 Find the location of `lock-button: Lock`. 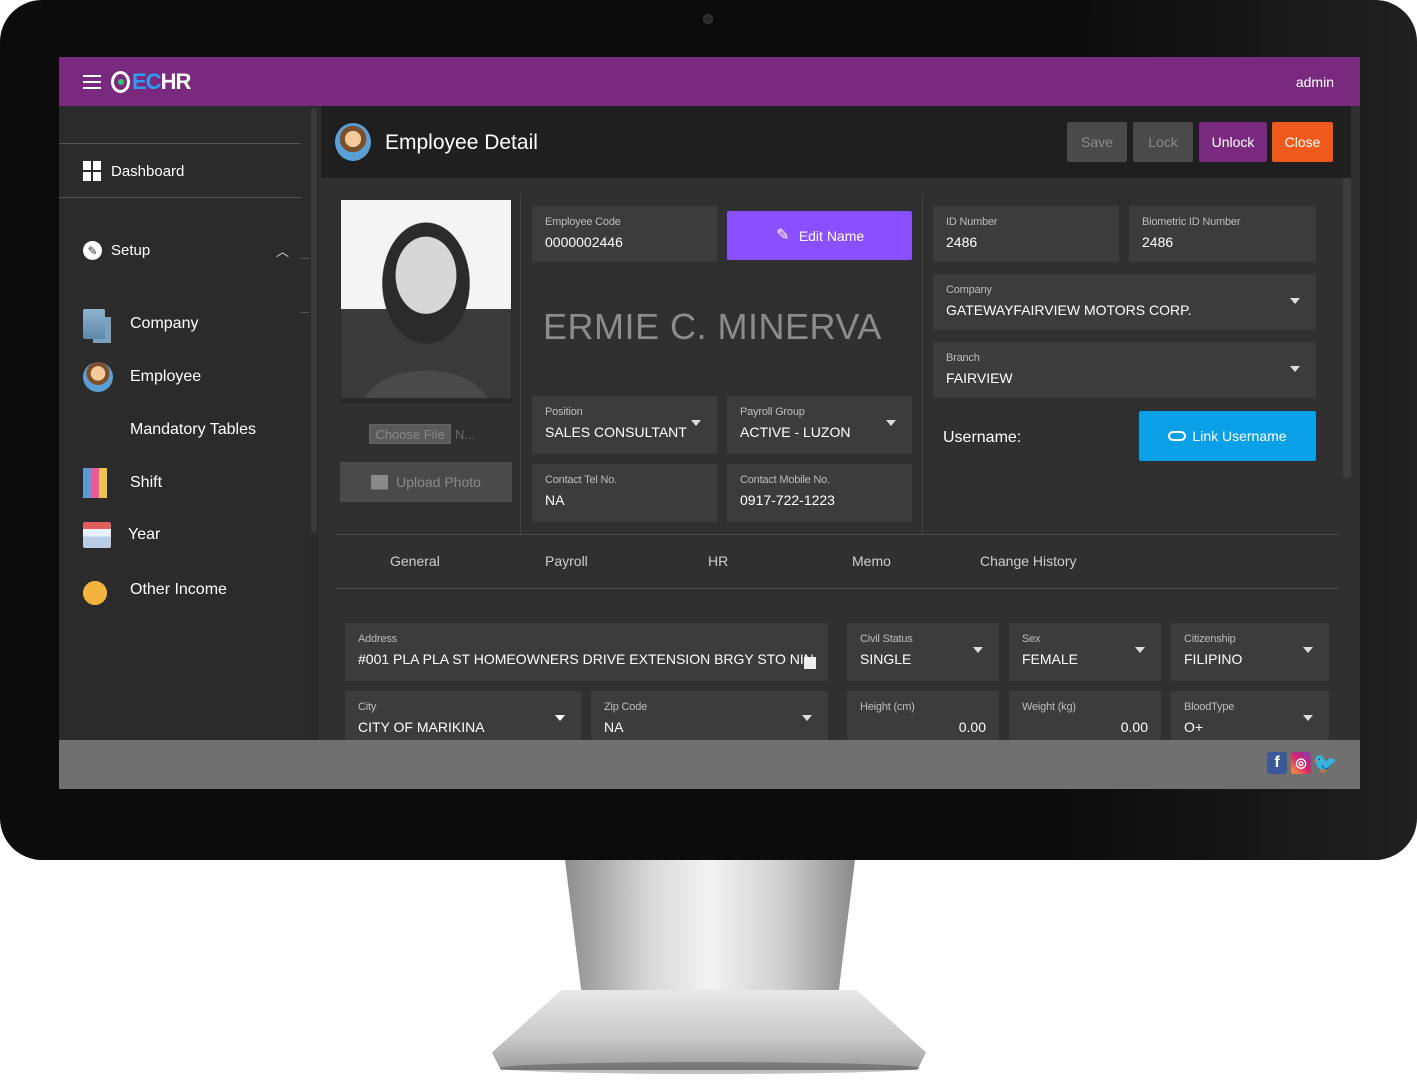

lock-button: Lock is located at coordinates (1163, 142).